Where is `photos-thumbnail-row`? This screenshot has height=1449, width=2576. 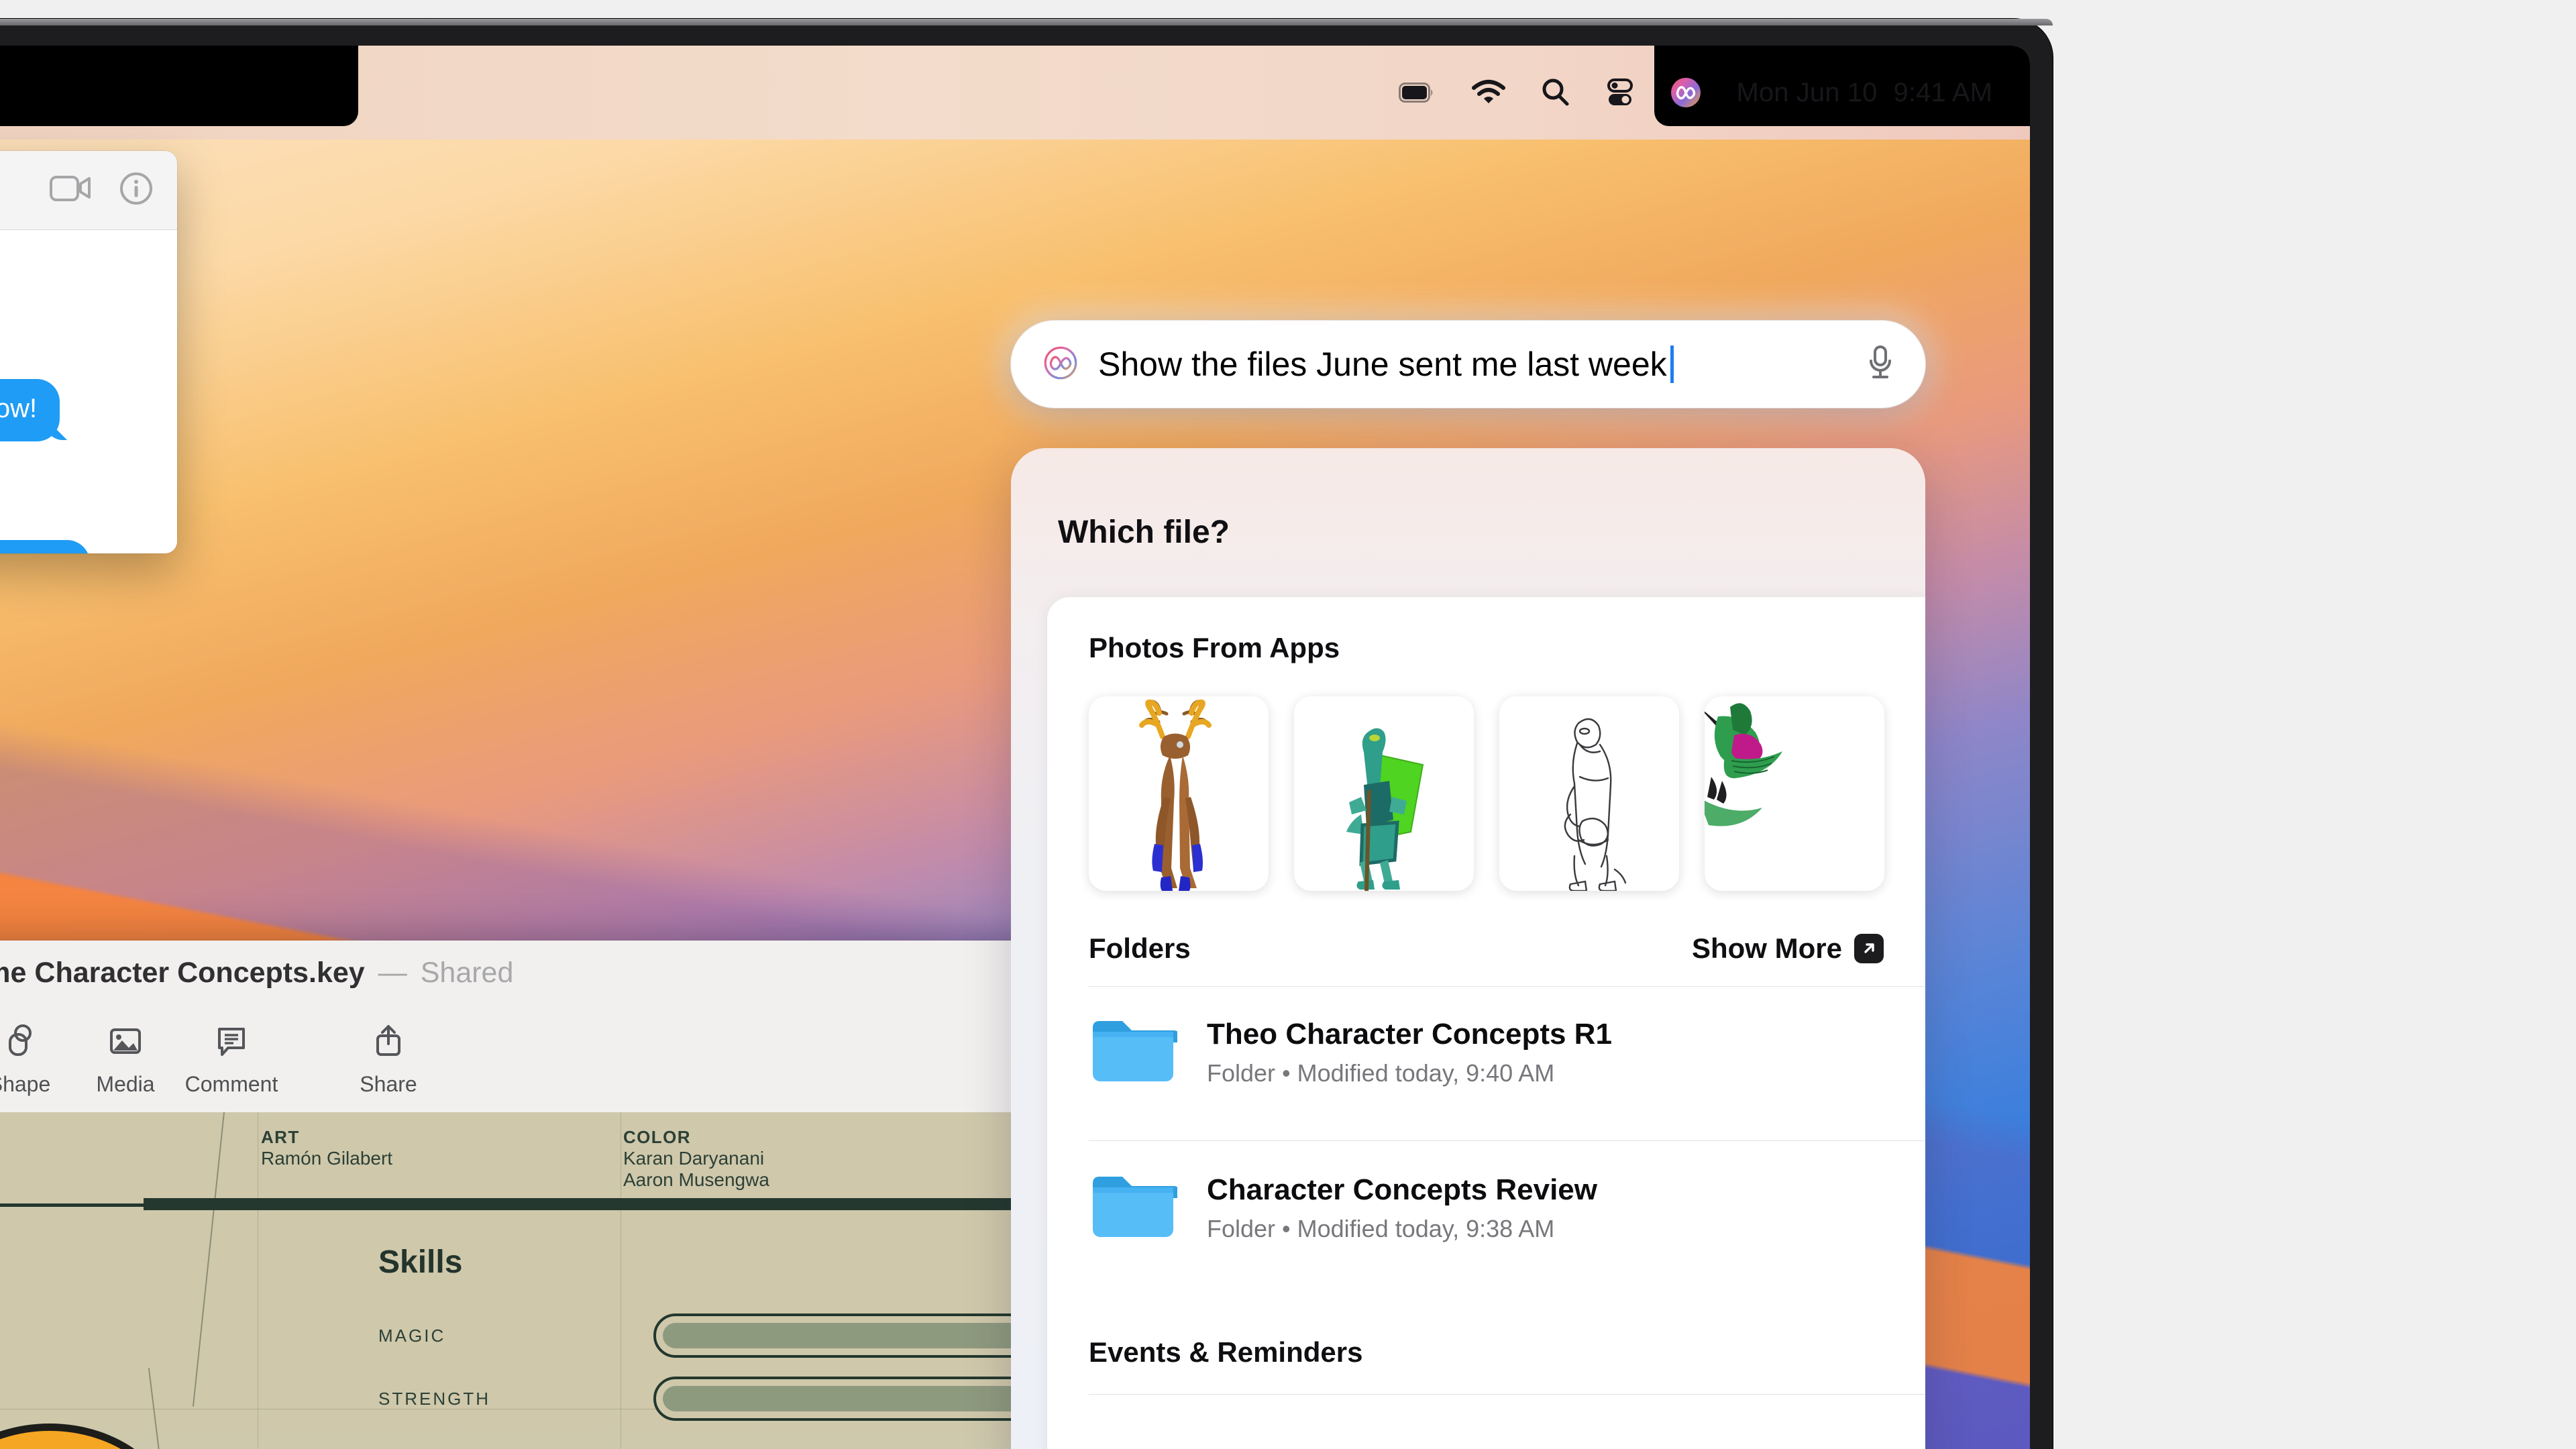
photos-thumbnail-row is located at coordinates (1507, 793).